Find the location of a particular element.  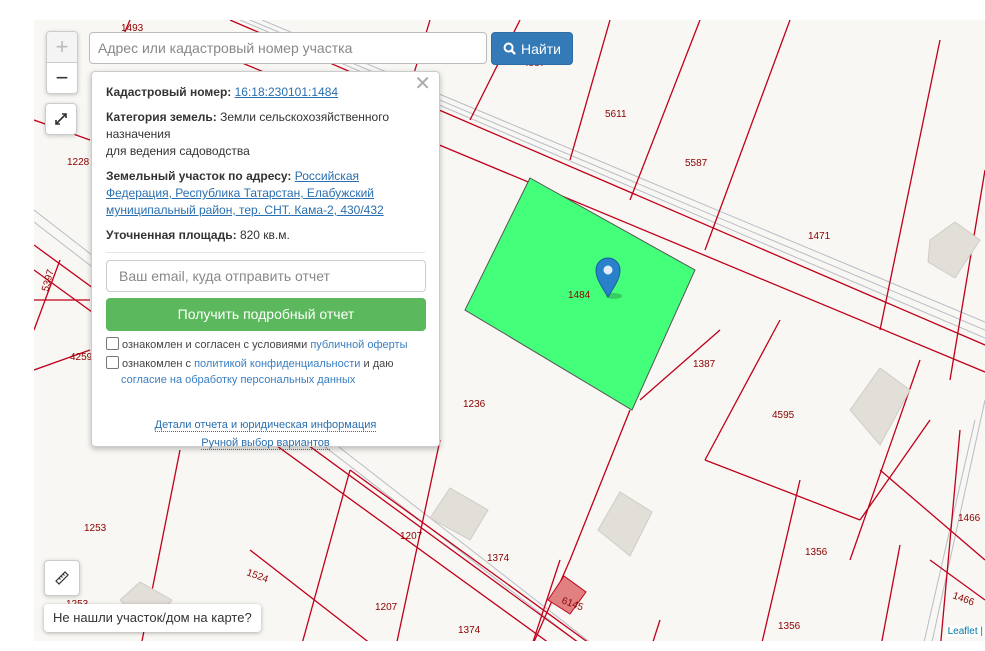

privacy-checkbox is located at coordinates (112, 362).